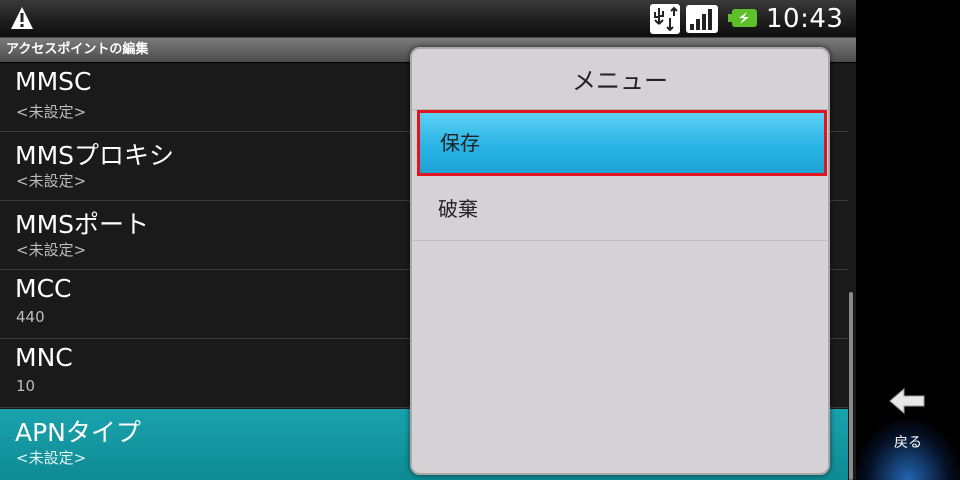  Describe the element at coordinates (805, 19) in the screenshot. I see `status-clock: 10:43` at that location.